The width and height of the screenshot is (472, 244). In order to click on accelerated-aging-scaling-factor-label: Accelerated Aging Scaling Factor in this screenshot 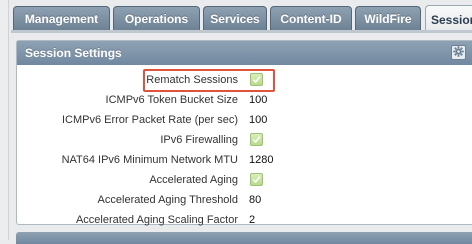, I will do `click(156, 220)`.